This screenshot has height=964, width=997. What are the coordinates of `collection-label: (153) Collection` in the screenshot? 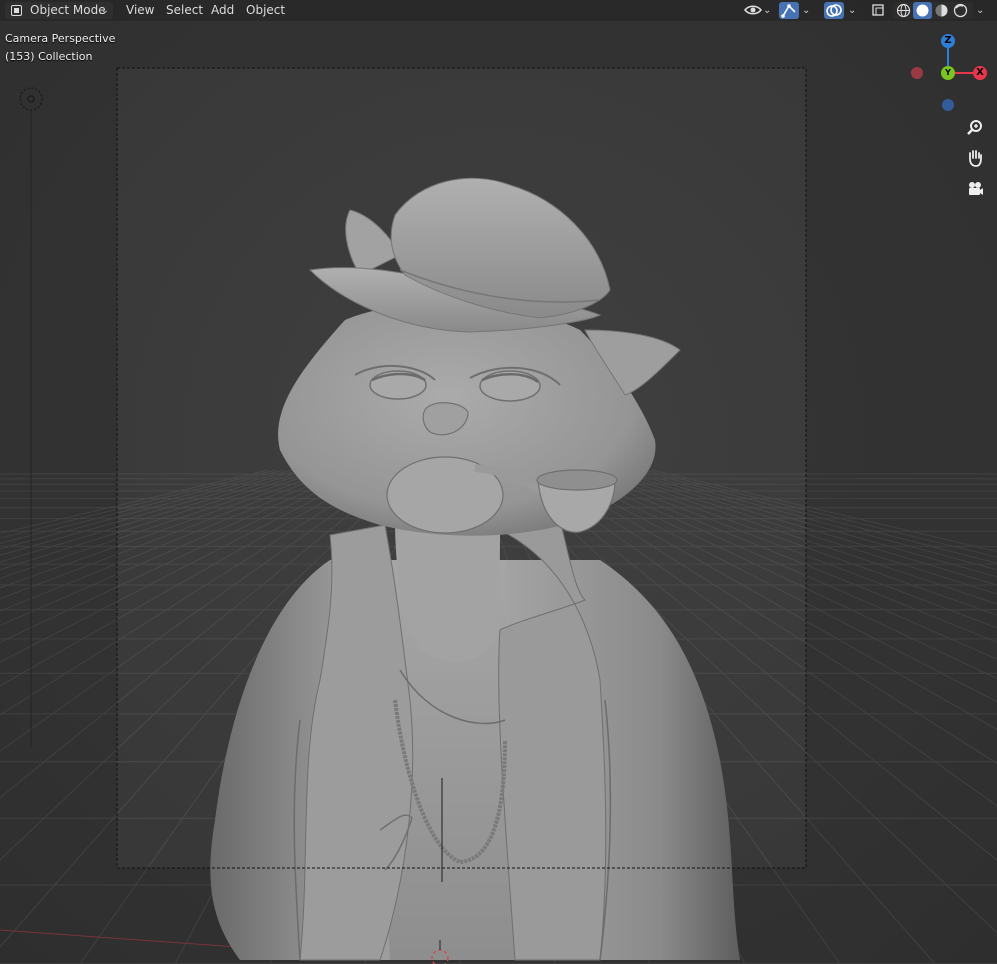 It's located at (49, 56).